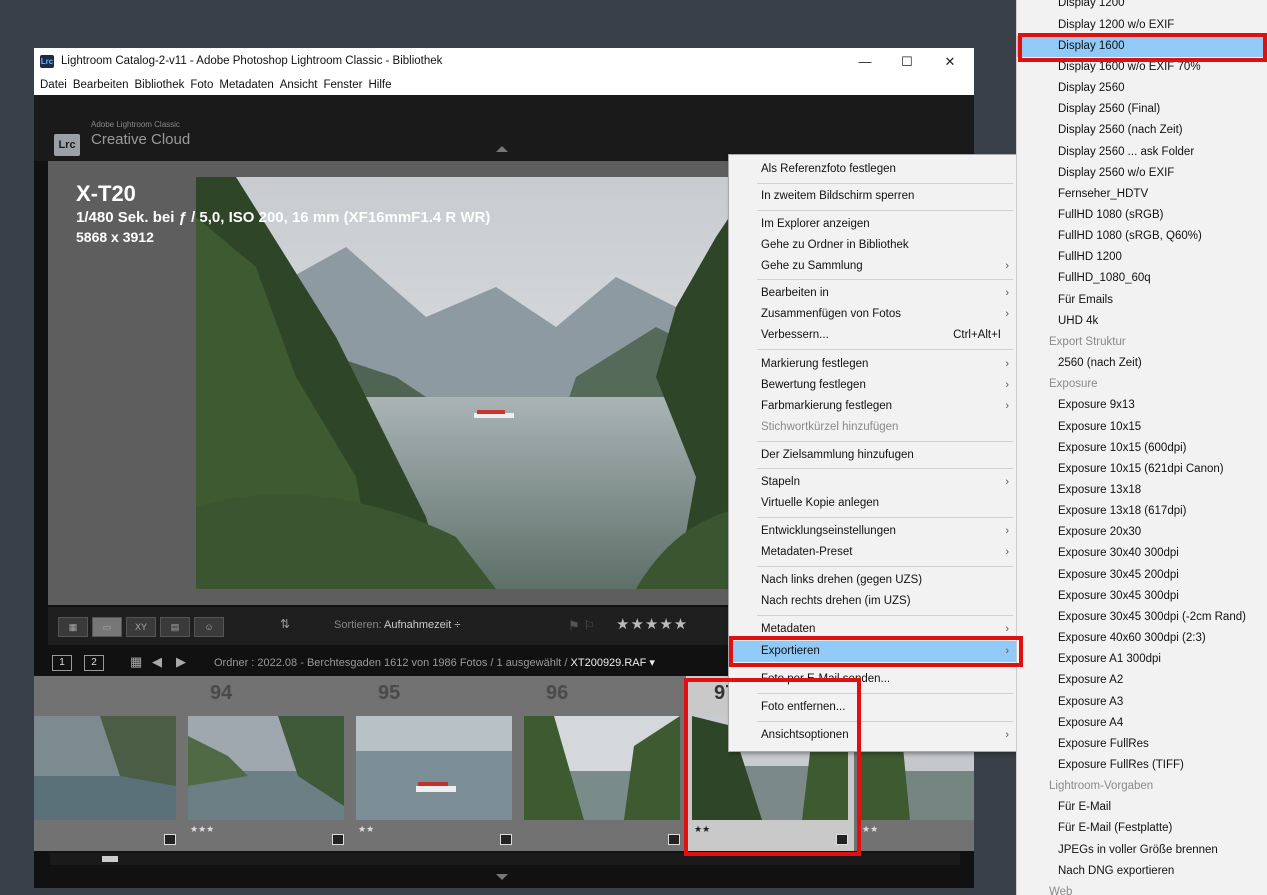 This screenshot has width=1267, height=895. I want to click on preset-display-1200-wo-exif: Display 1200 w/o EXIF, so click(1142, 25).